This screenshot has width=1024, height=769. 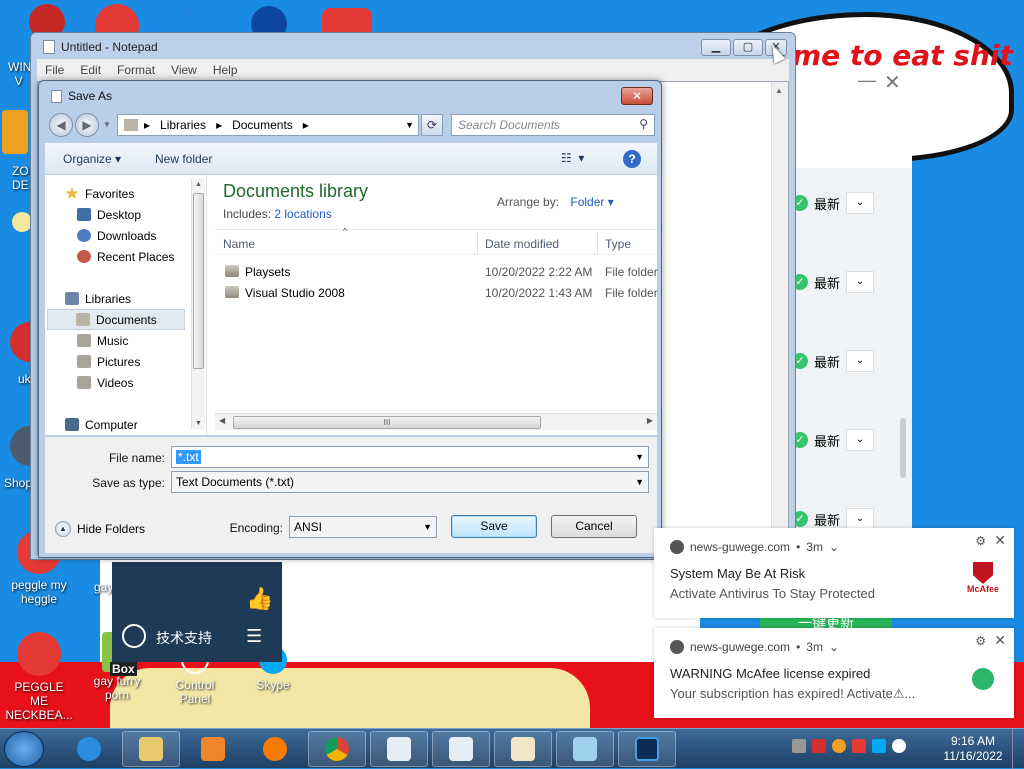 I want to click on column-type: Type, so click(x=618, y=244).